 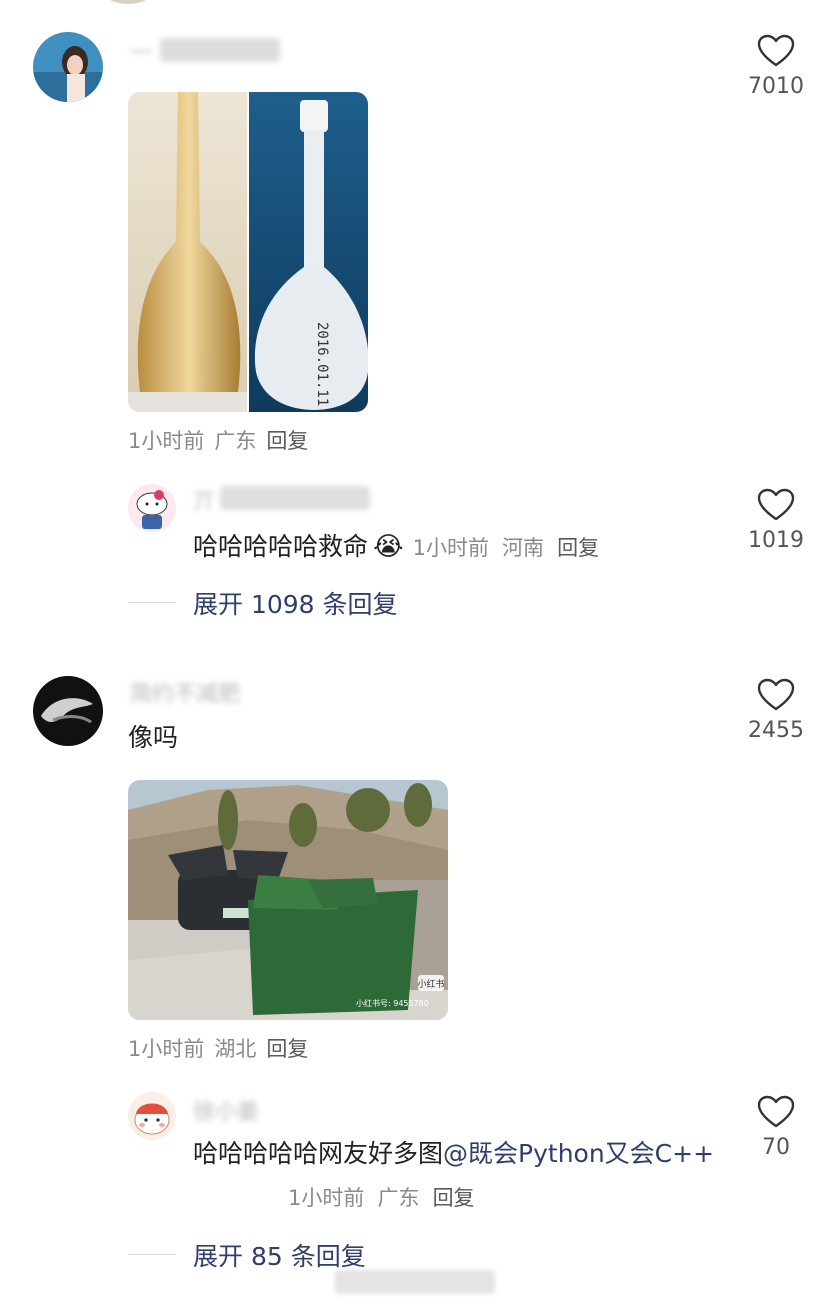 I want to click on reply-like-count: 1019, so click(x=776, y=540).